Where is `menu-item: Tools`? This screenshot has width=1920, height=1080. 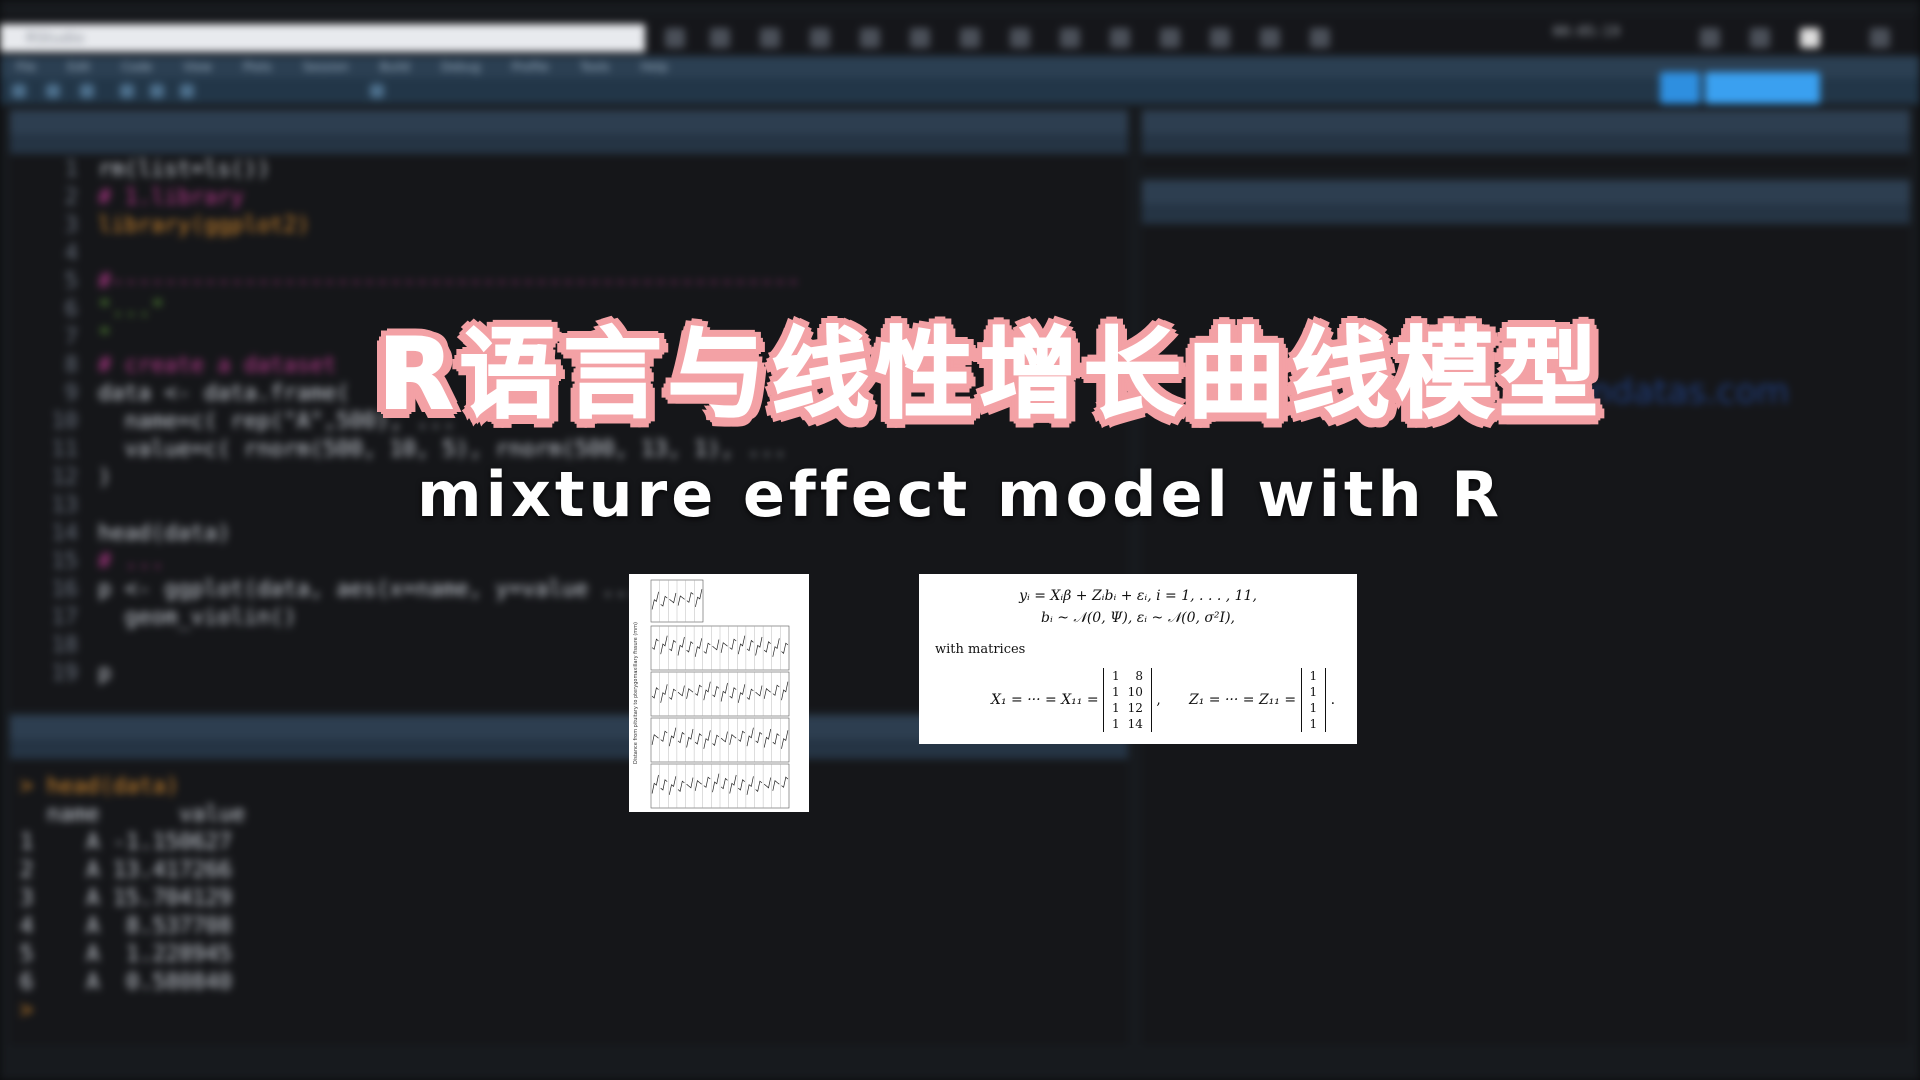 menu-item: Tools is located at coordinates (595, 67).